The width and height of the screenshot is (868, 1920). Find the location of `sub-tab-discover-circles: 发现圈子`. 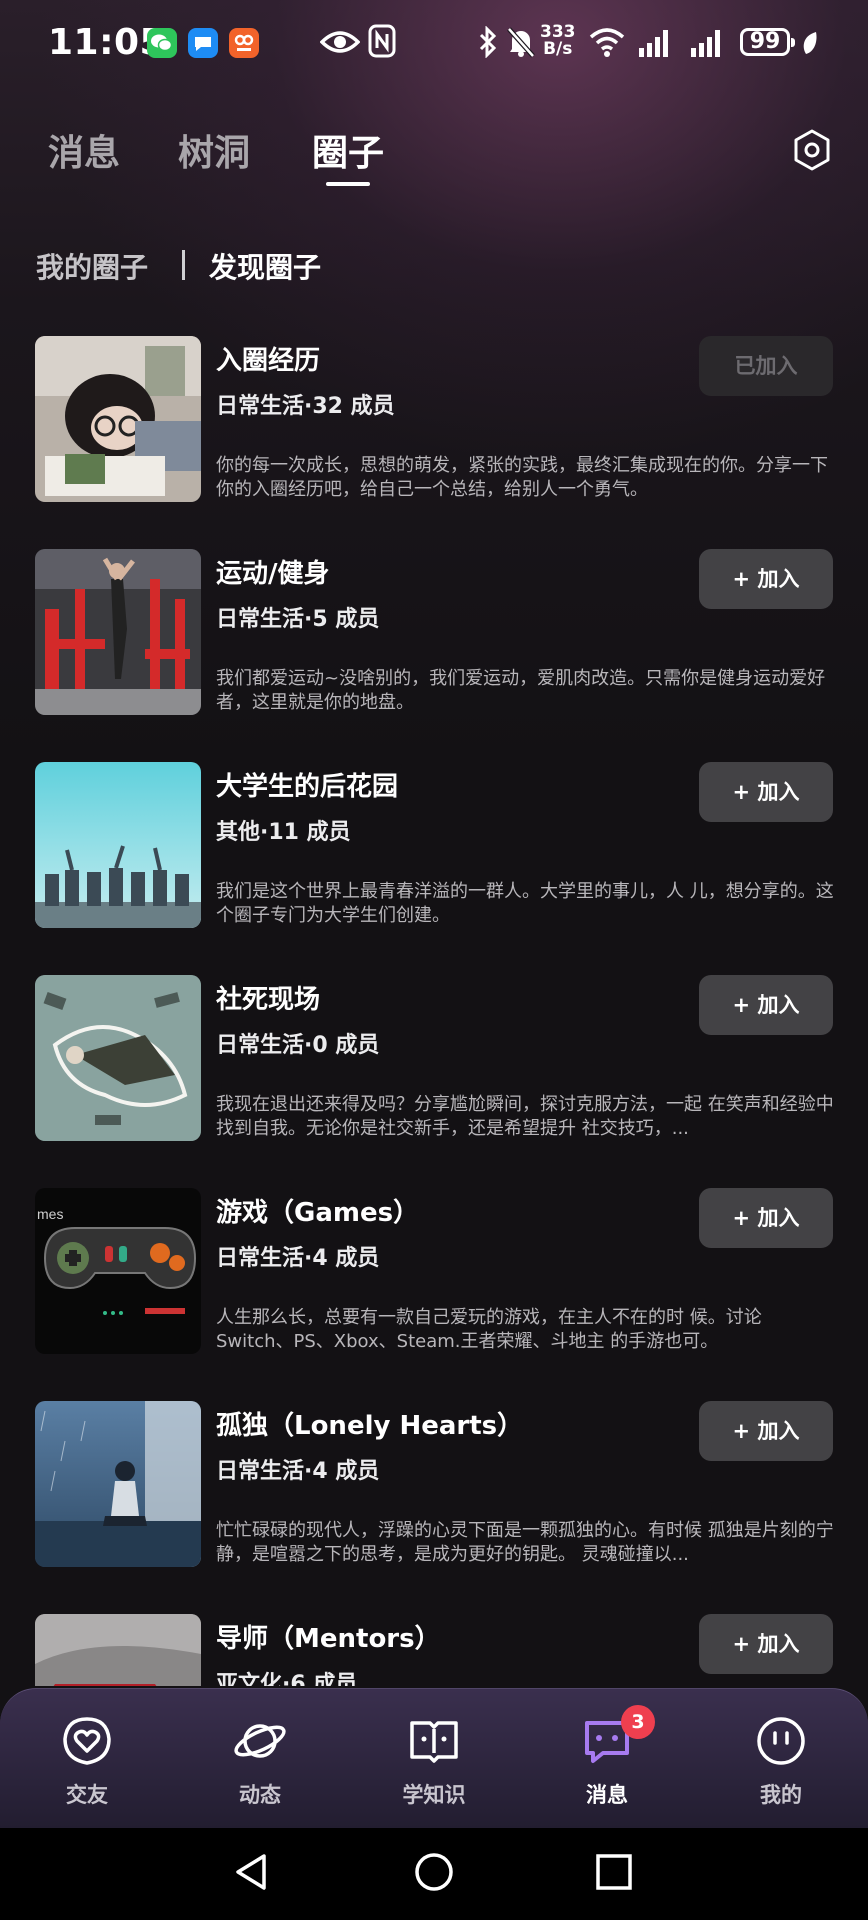

sub-tab-discover-circles: 发现圈子 is located at coordinates (265, 266).